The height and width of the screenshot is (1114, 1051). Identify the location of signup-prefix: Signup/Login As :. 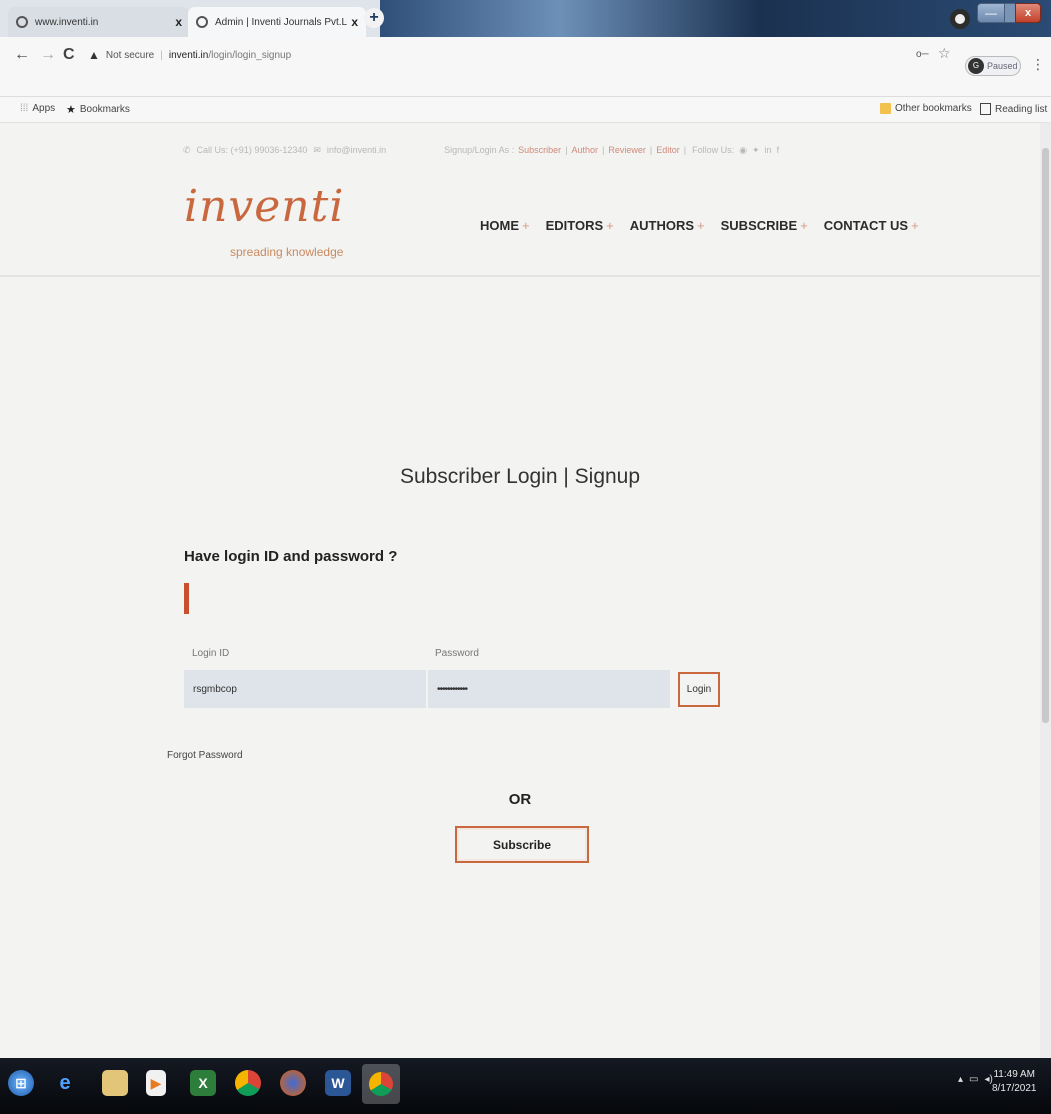
(479, 150).